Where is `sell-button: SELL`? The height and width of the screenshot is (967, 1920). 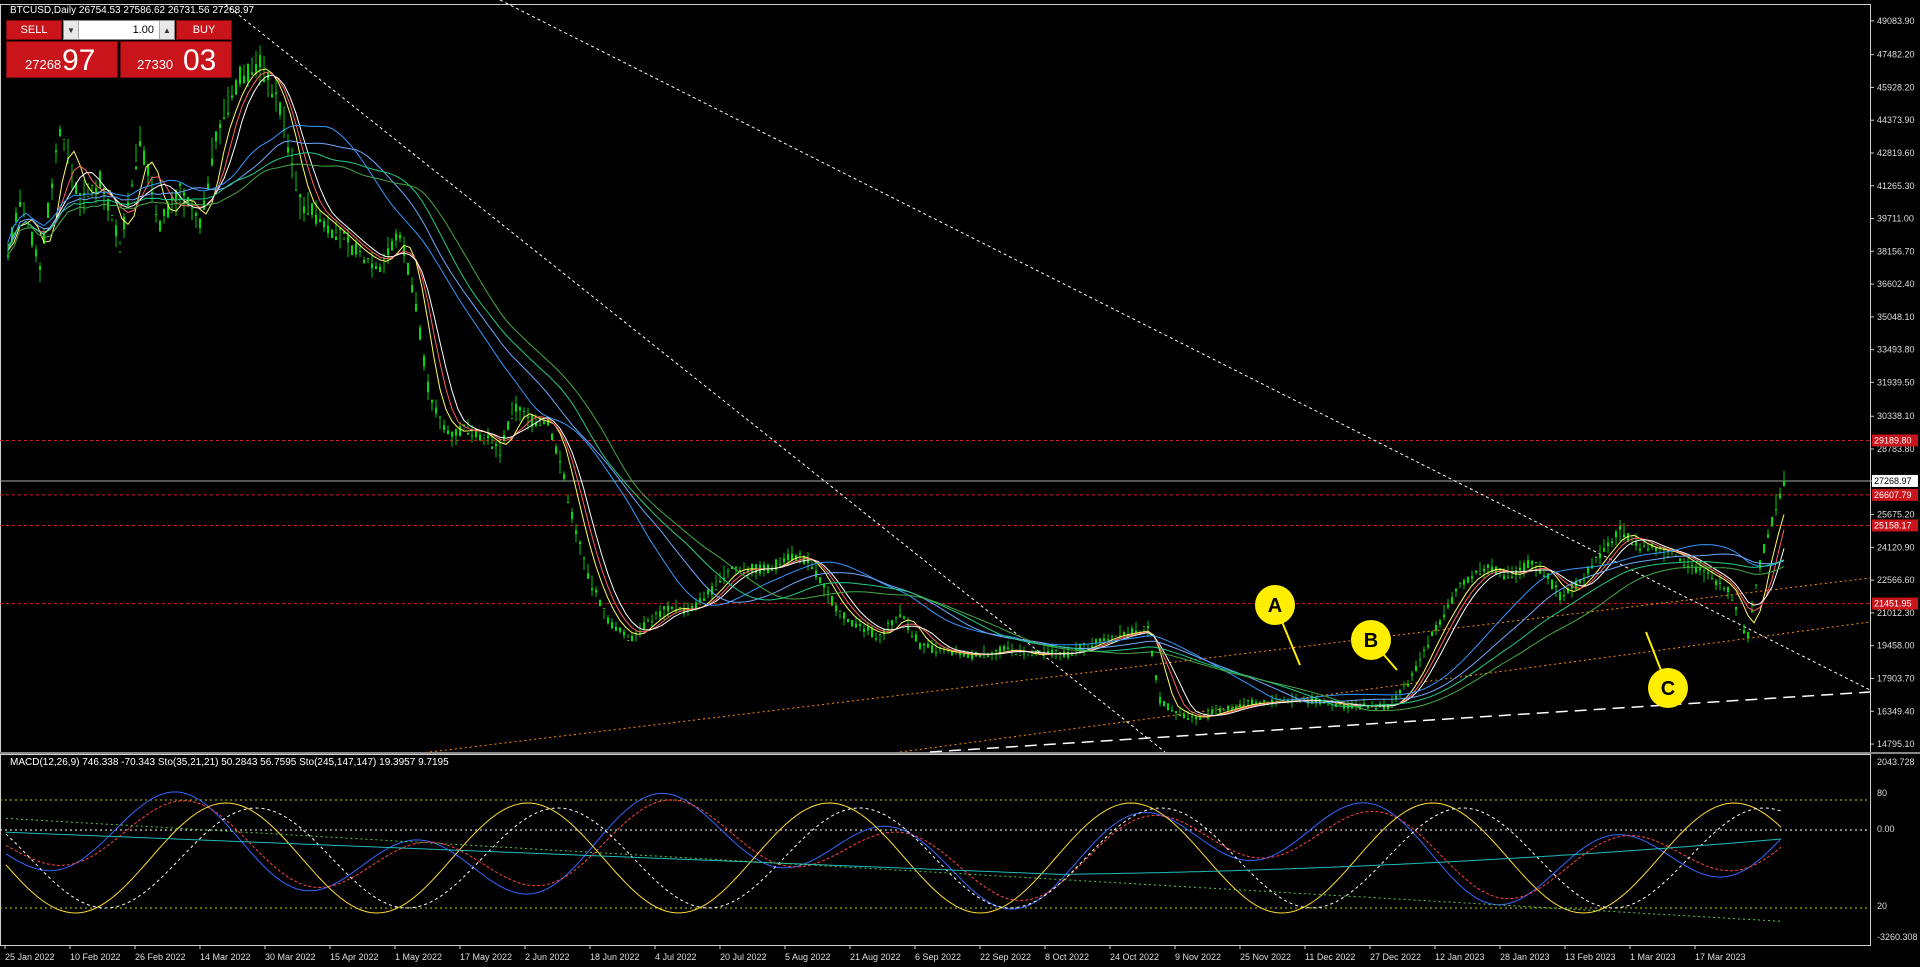
sell-button: SELL is located at coordinates (34, 30).